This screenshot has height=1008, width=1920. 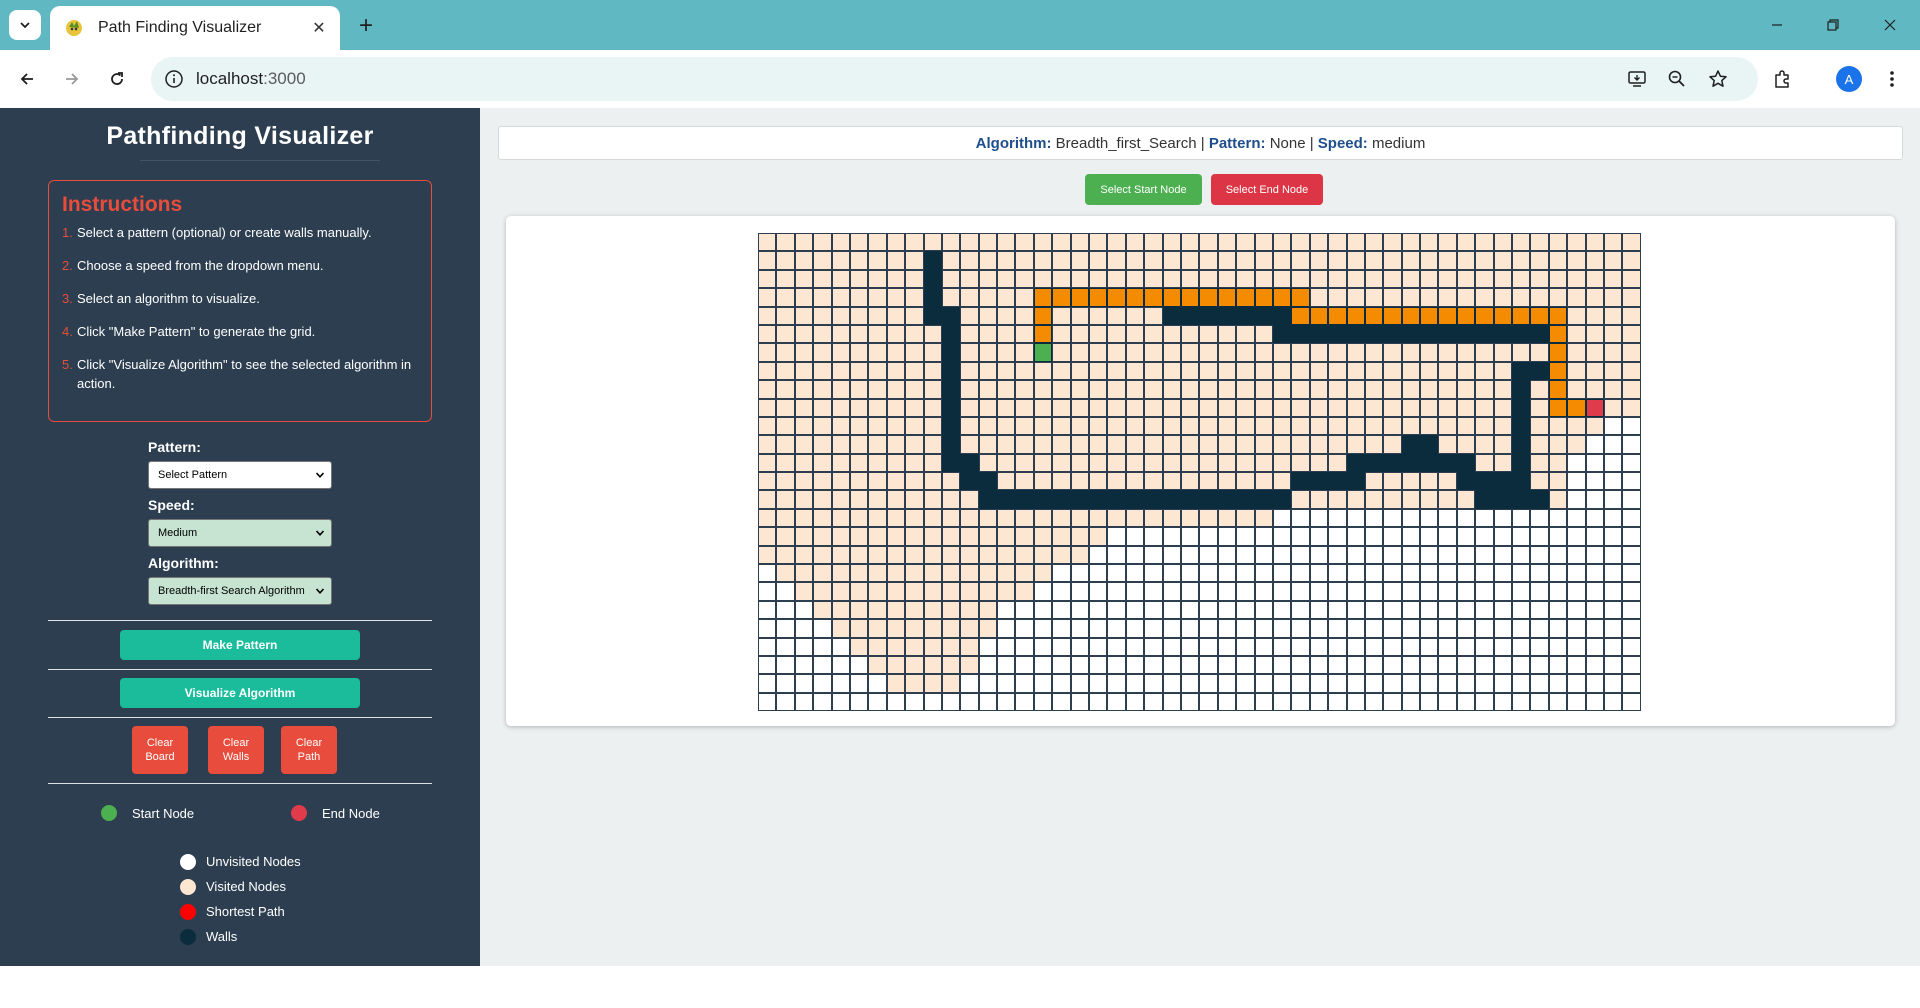 I want to click on clear-path-button: Clear Path, so click(x=309, y=750).